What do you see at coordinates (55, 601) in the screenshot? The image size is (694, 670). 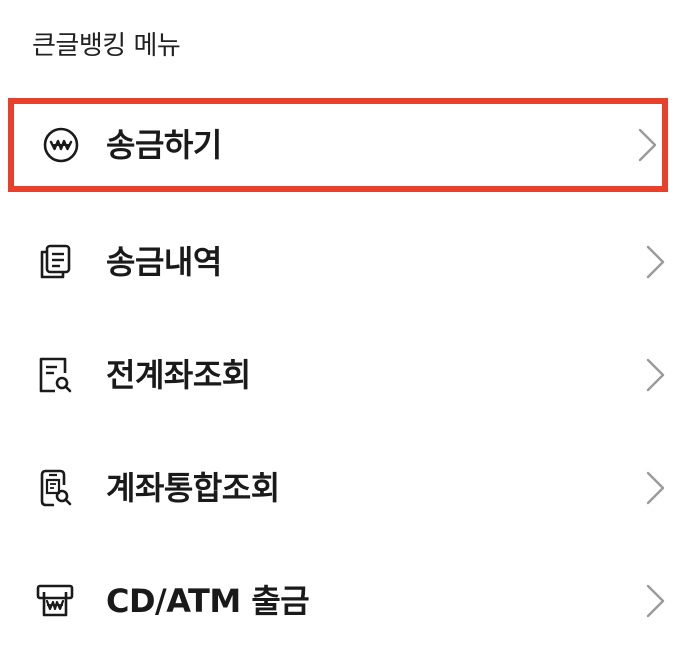 I see `atm-withdraw-icon` at bounding box center [55, 601].